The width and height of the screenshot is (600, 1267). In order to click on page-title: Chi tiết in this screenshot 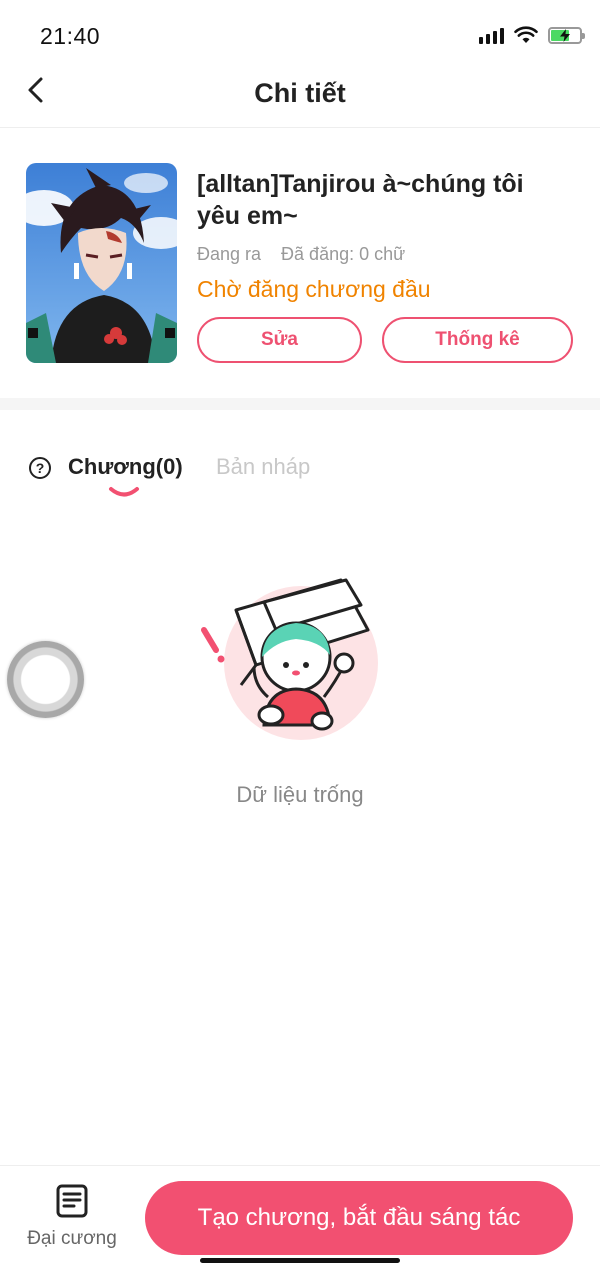, I will do `click(300, 93)`.